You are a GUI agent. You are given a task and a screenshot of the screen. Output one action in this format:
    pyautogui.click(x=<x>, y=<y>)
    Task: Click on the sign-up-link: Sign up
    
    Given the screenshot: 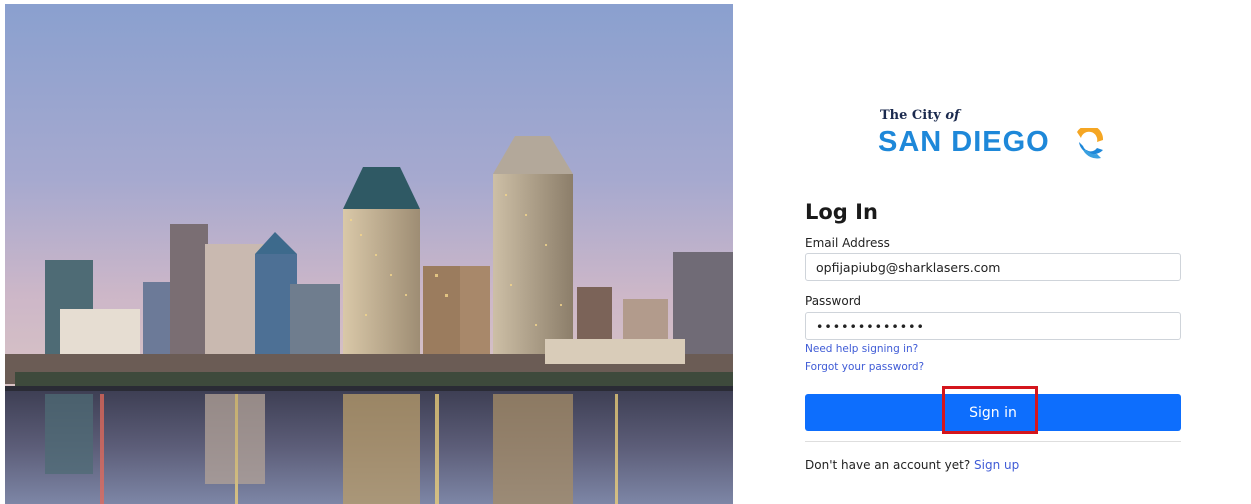 What is the action you would take?
    pyautogui.click(x=996, y=465)
    